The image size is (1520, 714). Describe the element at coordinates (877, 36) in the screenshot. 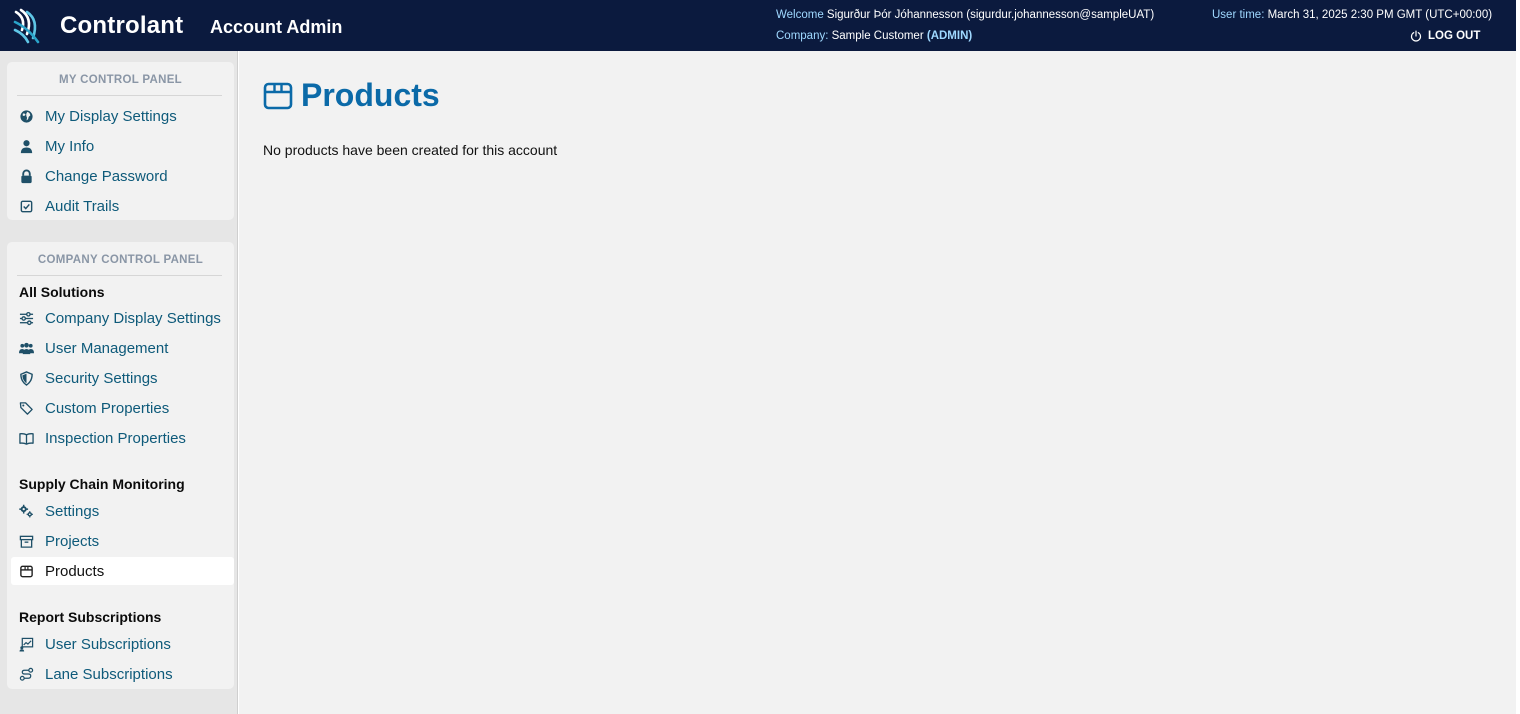

I see `company-name: Sample Customer` at that location.